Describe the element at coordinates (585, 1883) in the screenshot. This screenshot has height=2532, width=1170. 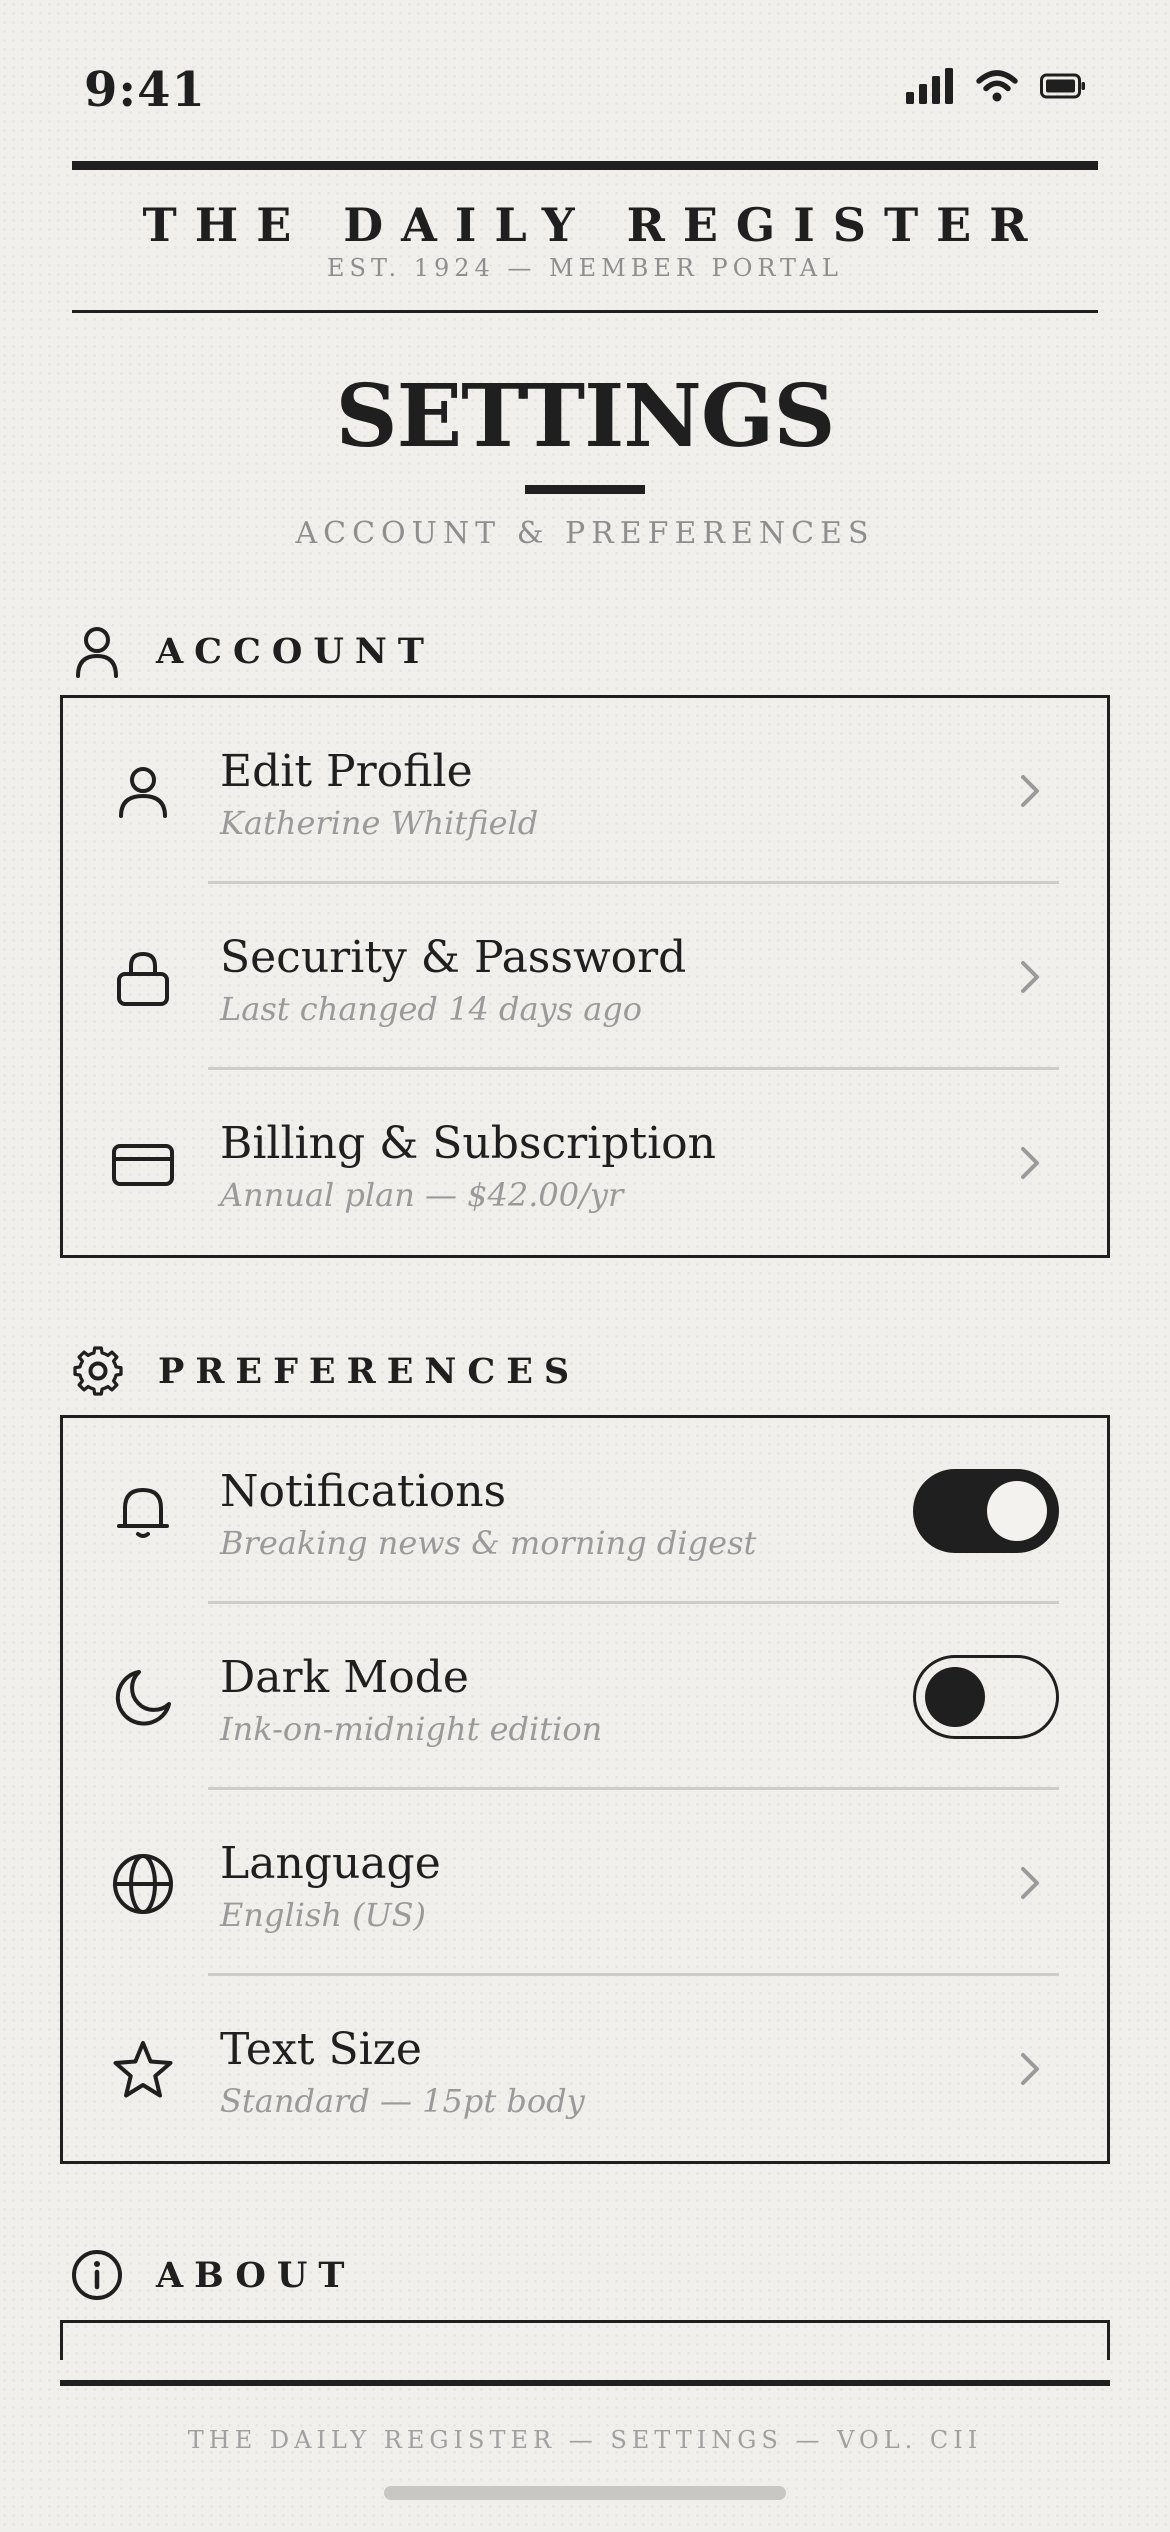
I see `settings-row-language: Language English (US)` at that location.